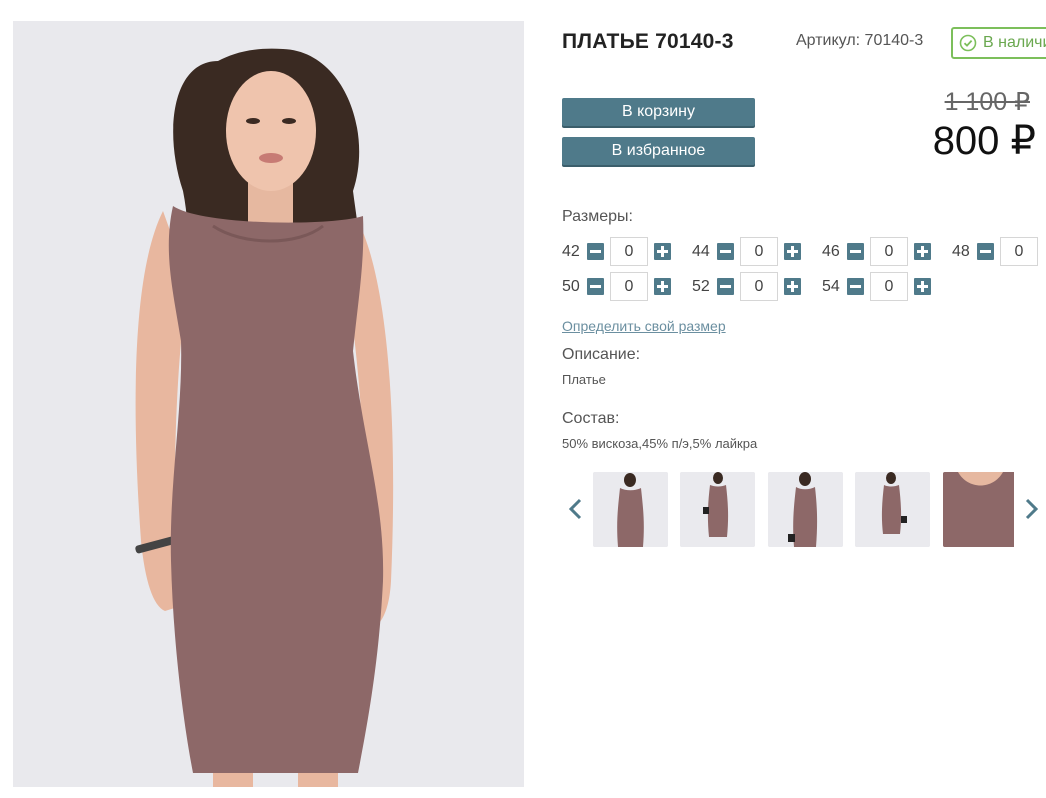  I want to click on size-cell-44: 44, so click(757, 251).